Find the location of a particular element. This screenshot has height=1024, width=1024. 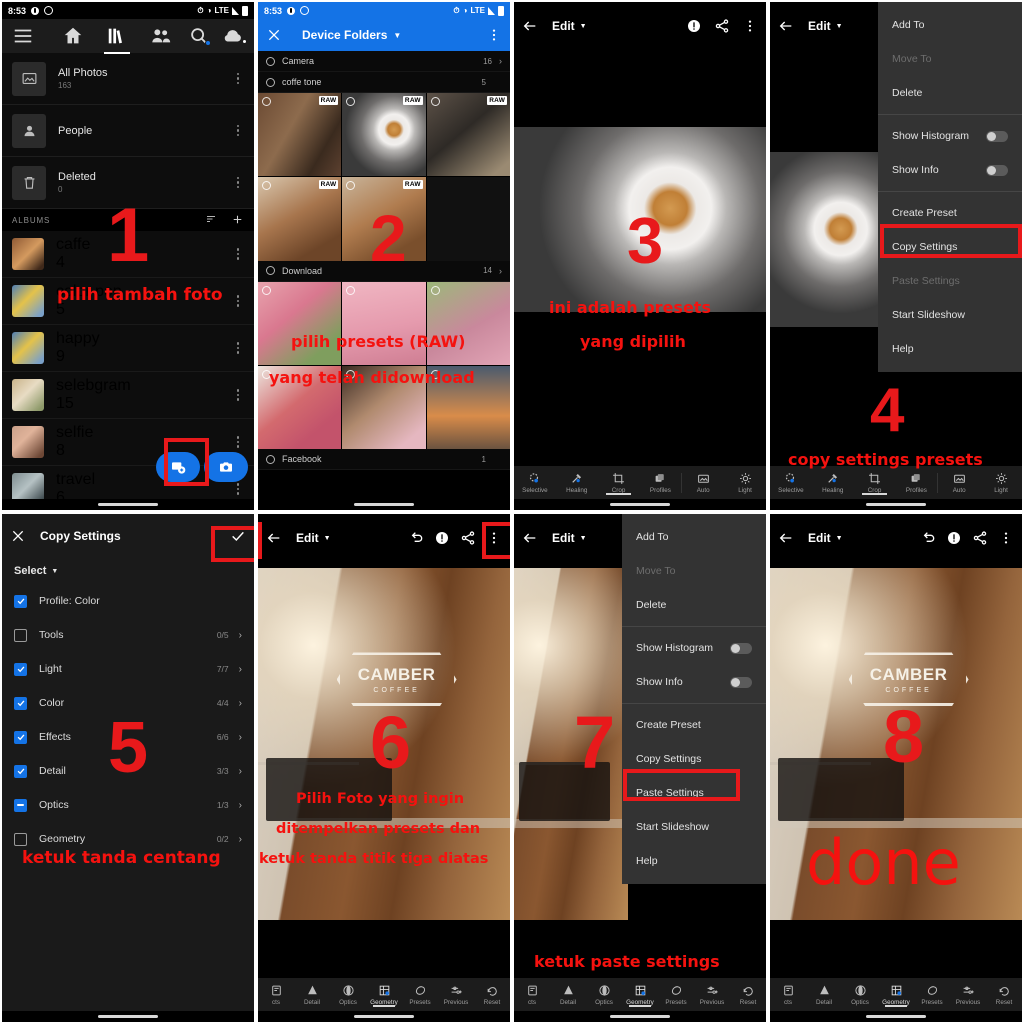

row-people: People is located at coordinates (128, 131).